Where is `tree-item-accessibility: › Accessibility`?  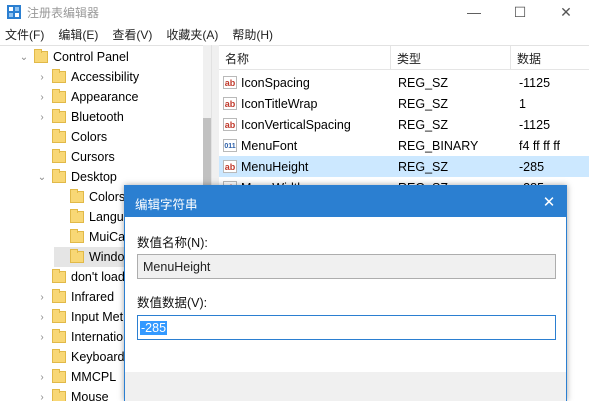
tree-item-accessibility: › Accessibility is located at coordinates (87, 77).